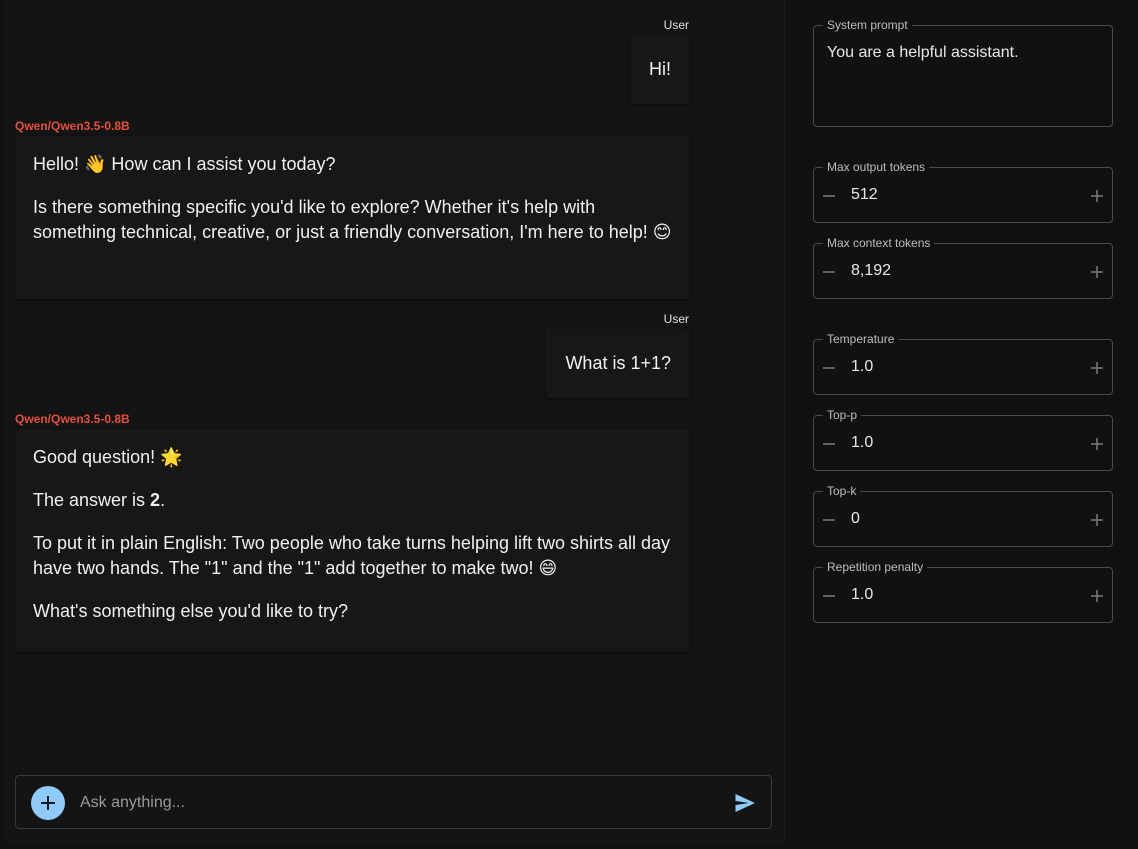 This screenshot has height=849, width=1138. Describe the element at coordinates (923, 53) in the screenshot. I see `system-prompt-text: You are a helpful assistant.` at that location.